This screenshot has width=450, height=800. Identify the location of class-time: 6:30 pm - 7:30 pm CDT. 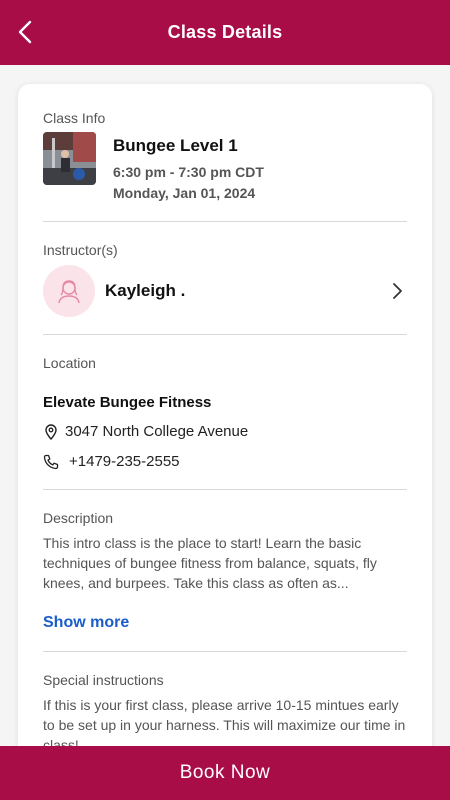
(188, 172).